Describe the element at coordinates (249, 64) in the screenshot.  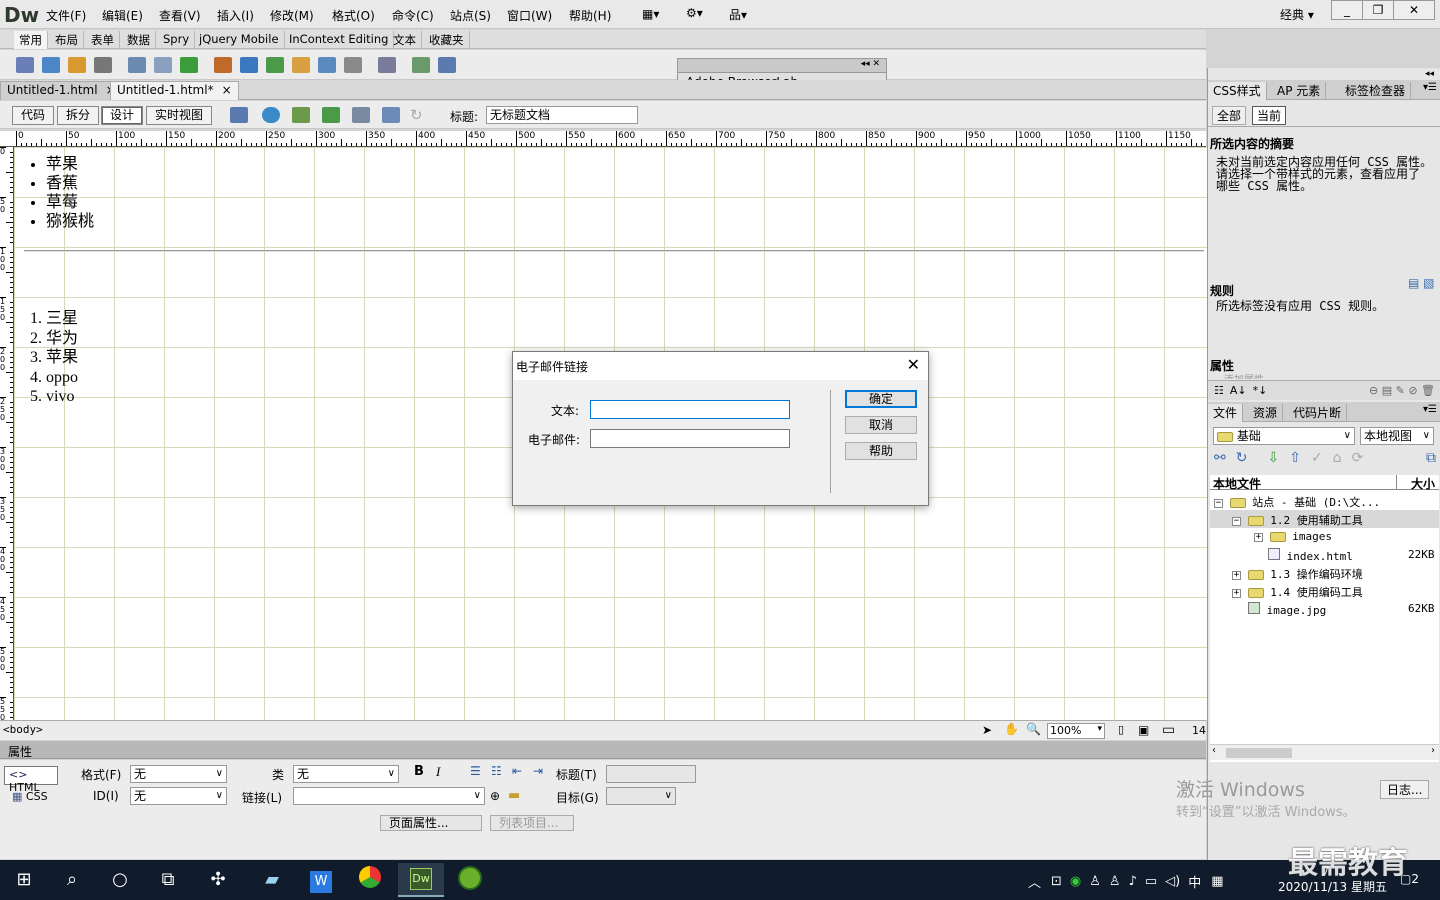
I see `widget-icon` at that location.